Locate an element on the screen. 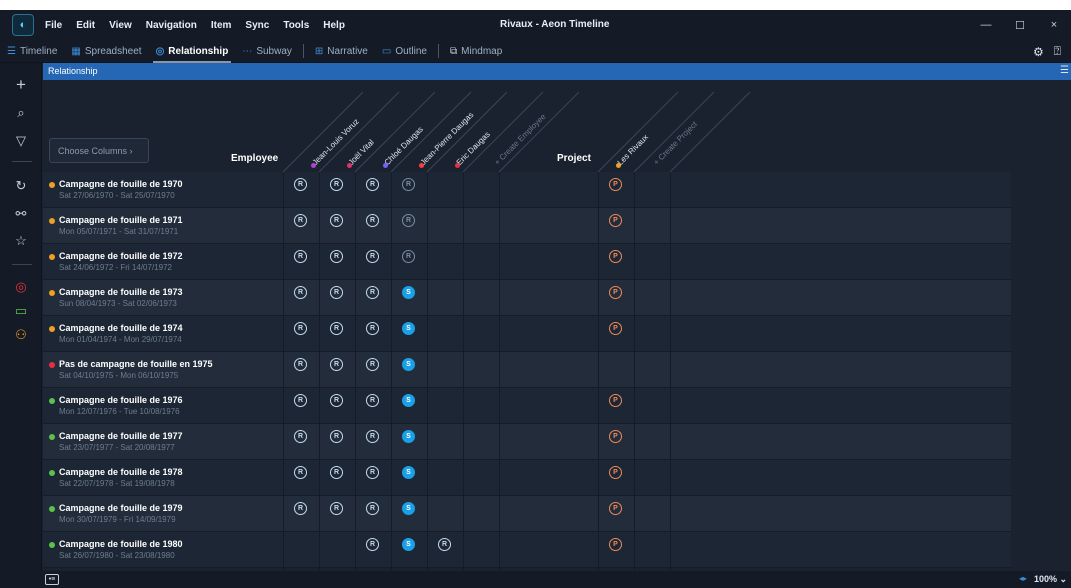  folder-icon: ▭ is located at coordinates (21, 311).